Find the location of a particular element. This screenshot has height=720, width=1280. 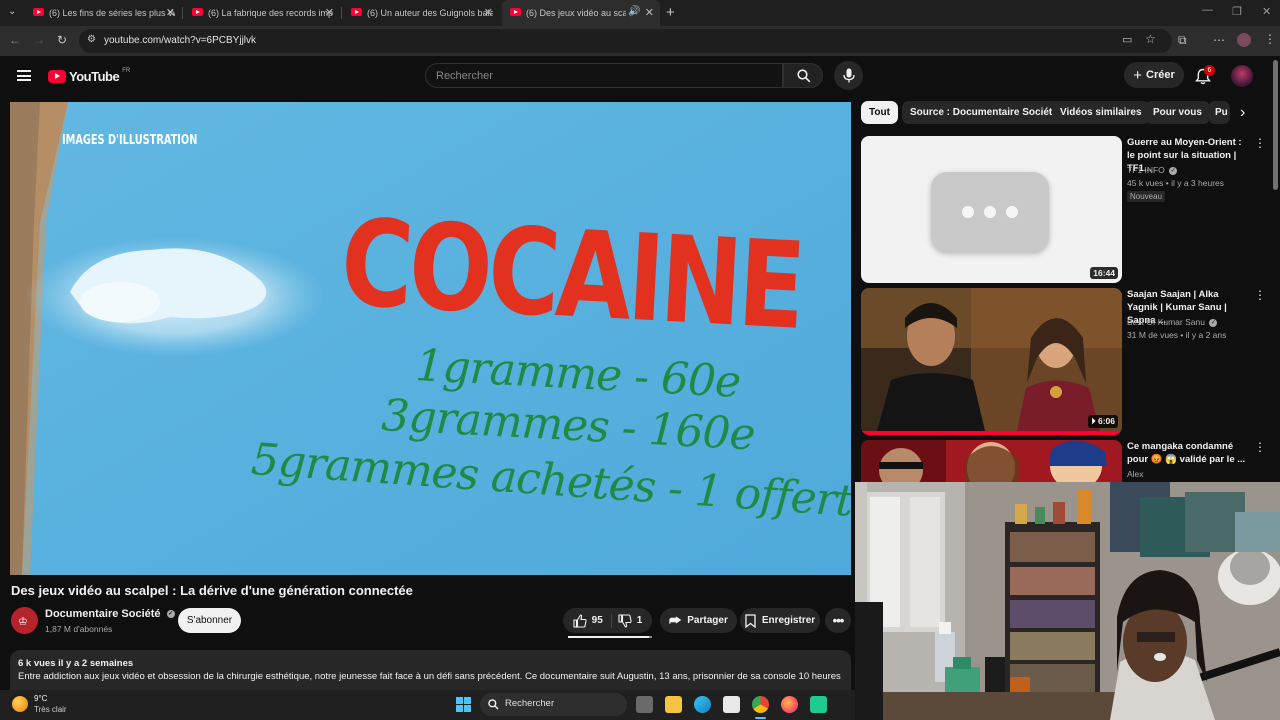

search-placeholder: Rechercher is located at coordinates (464, 76).